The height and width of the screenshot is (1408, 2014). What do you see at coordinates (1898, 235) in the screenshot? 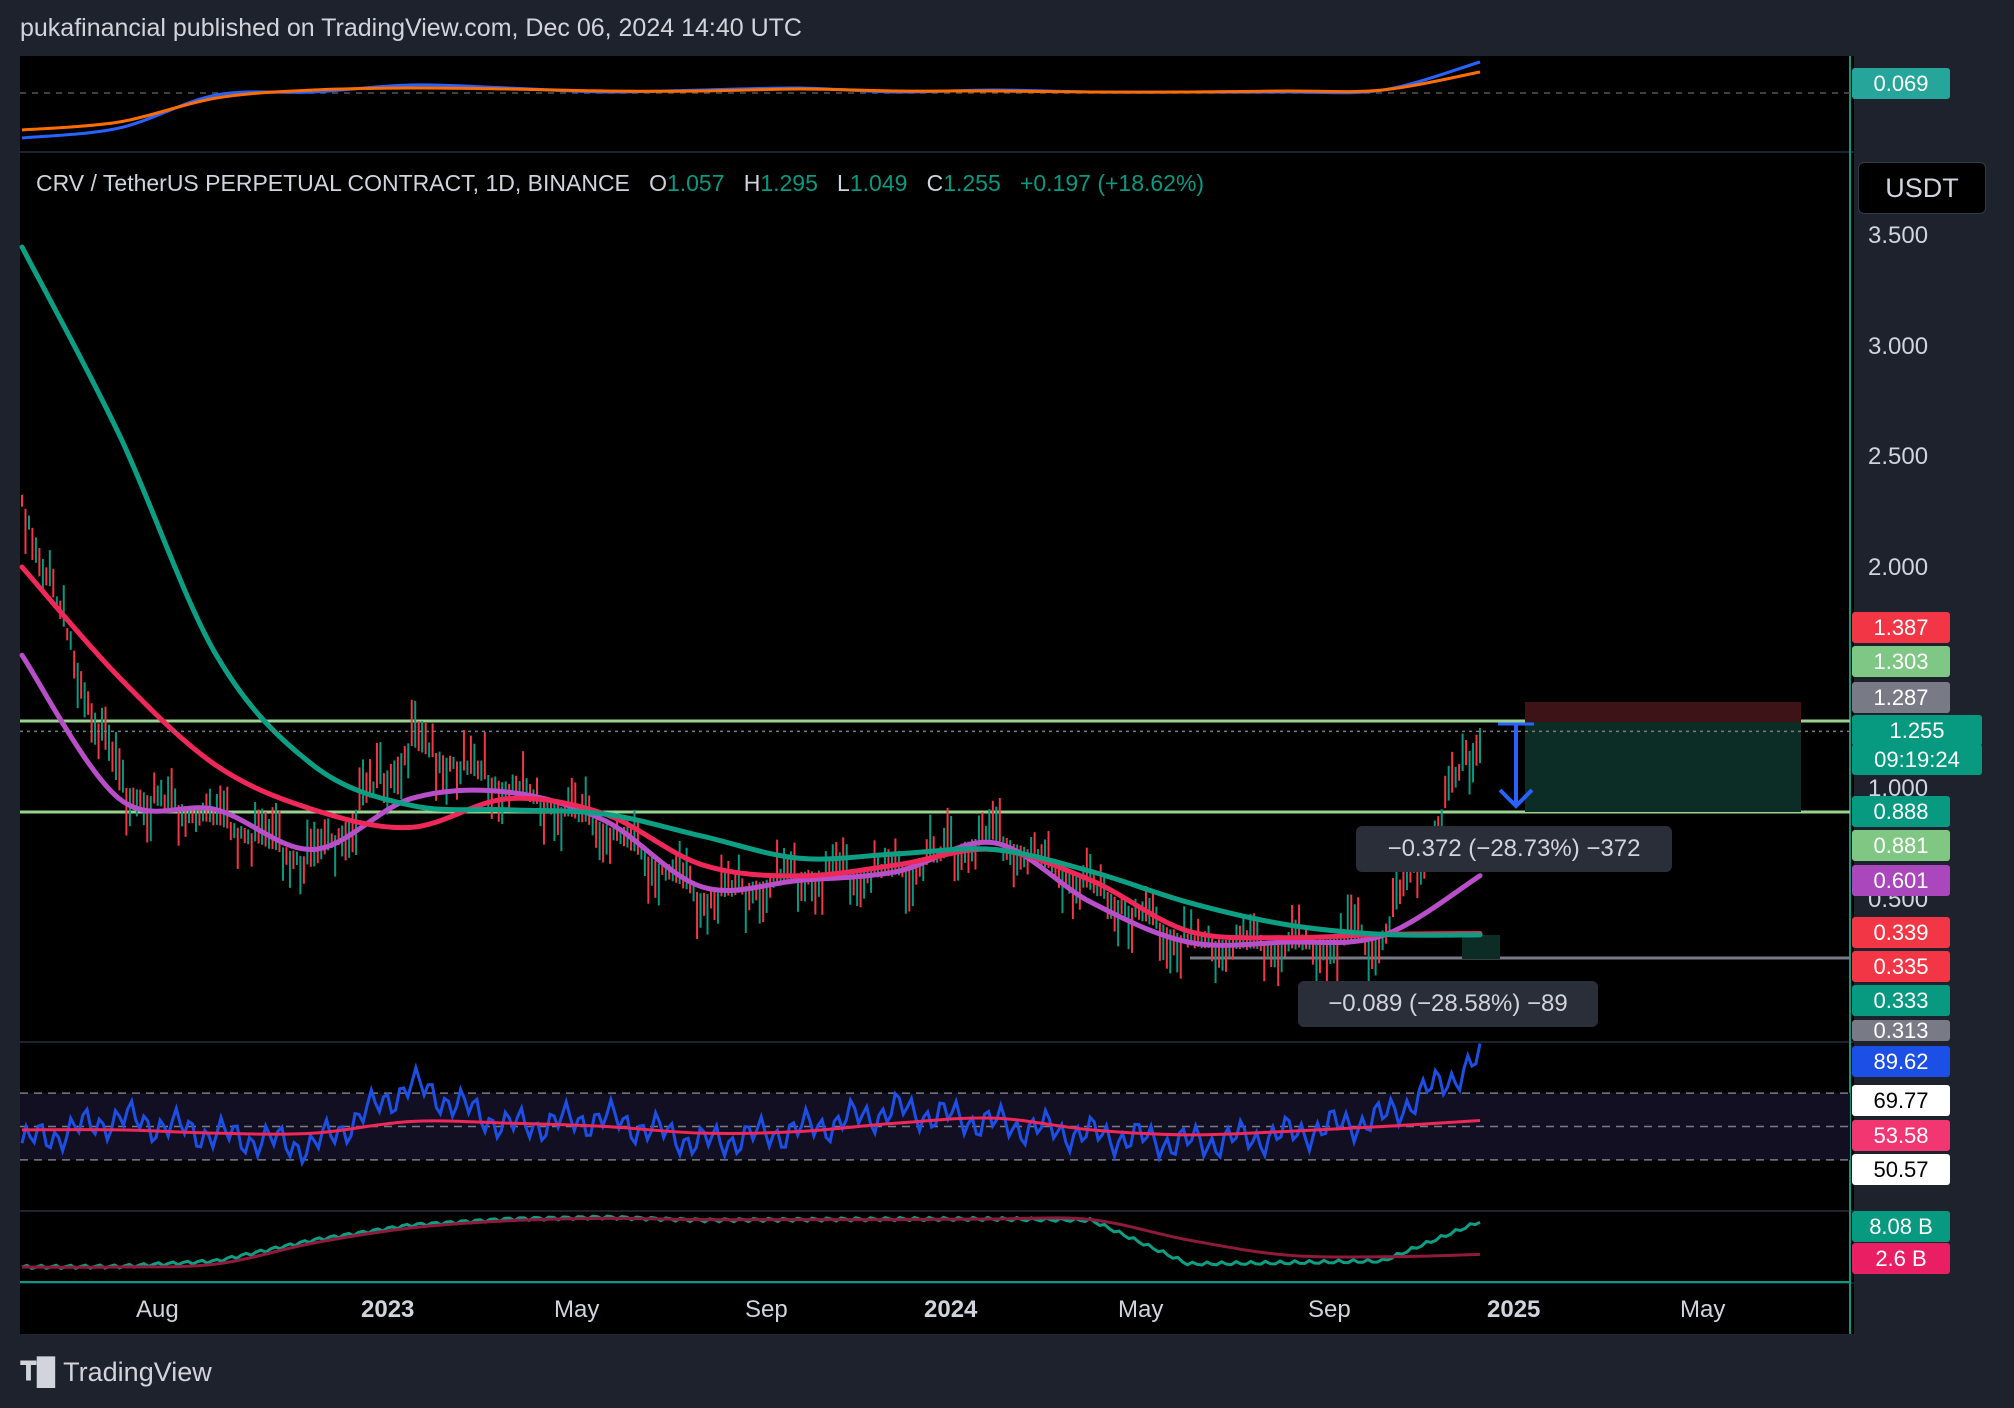
I see `price-tick: 3.500` at bounding box center [1898, 235].